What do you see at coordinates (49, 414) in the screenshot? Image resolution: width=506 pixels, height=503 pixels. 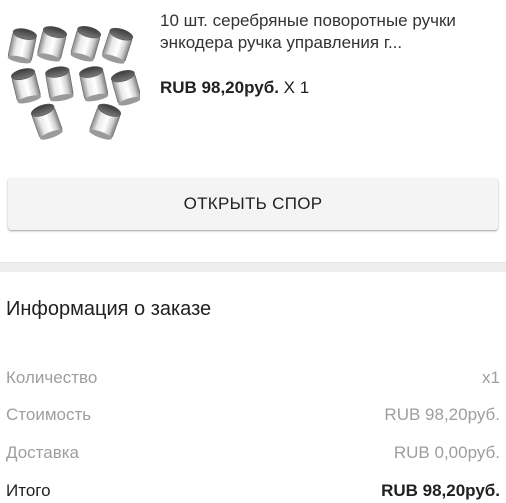 I see `order-row-label: Стоимость` at bounding box center [49, 414].